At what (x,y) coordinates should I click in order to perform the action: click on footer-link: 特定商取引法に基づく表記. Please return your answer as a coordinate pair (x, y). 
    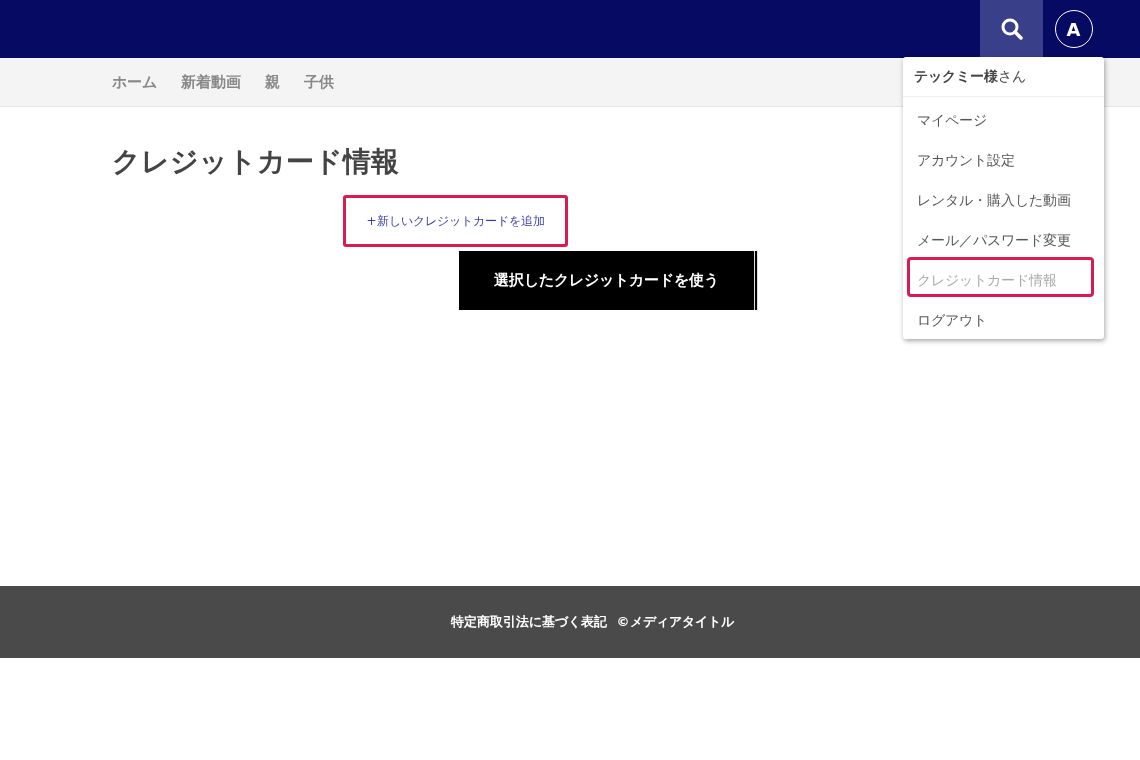
    Looking at the image, I should click on (528, 622).